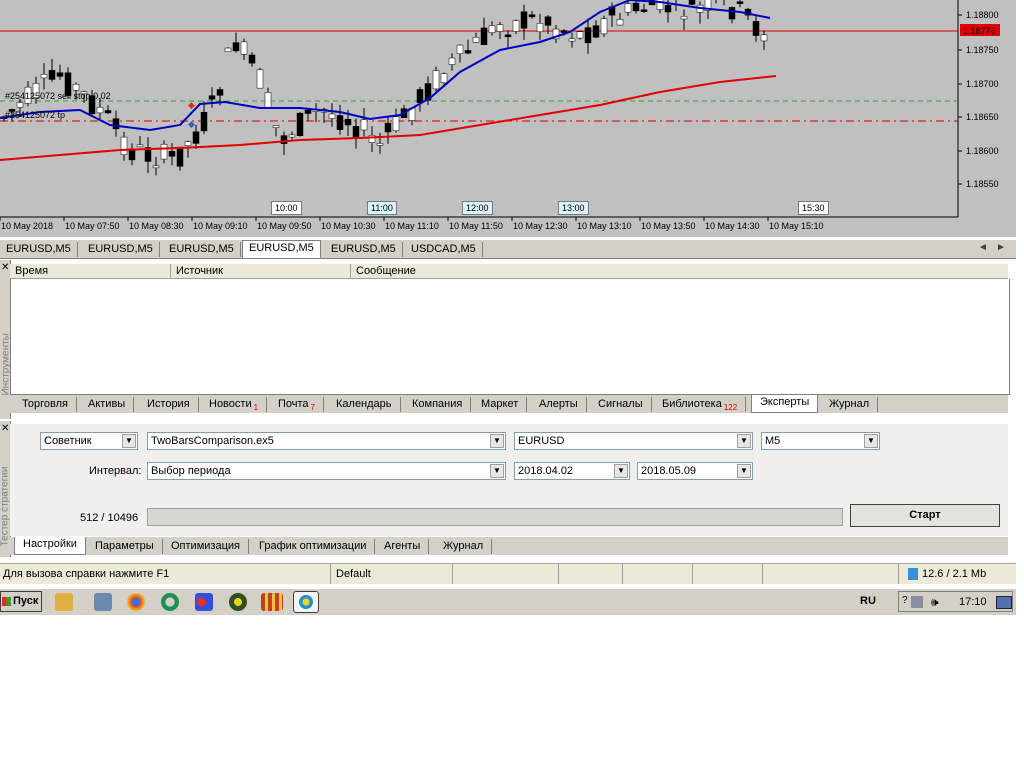 Image resolution: width=1024 pixels, height=768 pixels. Describe the element at coordinates (925, 515) in the screenshot. I see `start-button: Старт` at that location.